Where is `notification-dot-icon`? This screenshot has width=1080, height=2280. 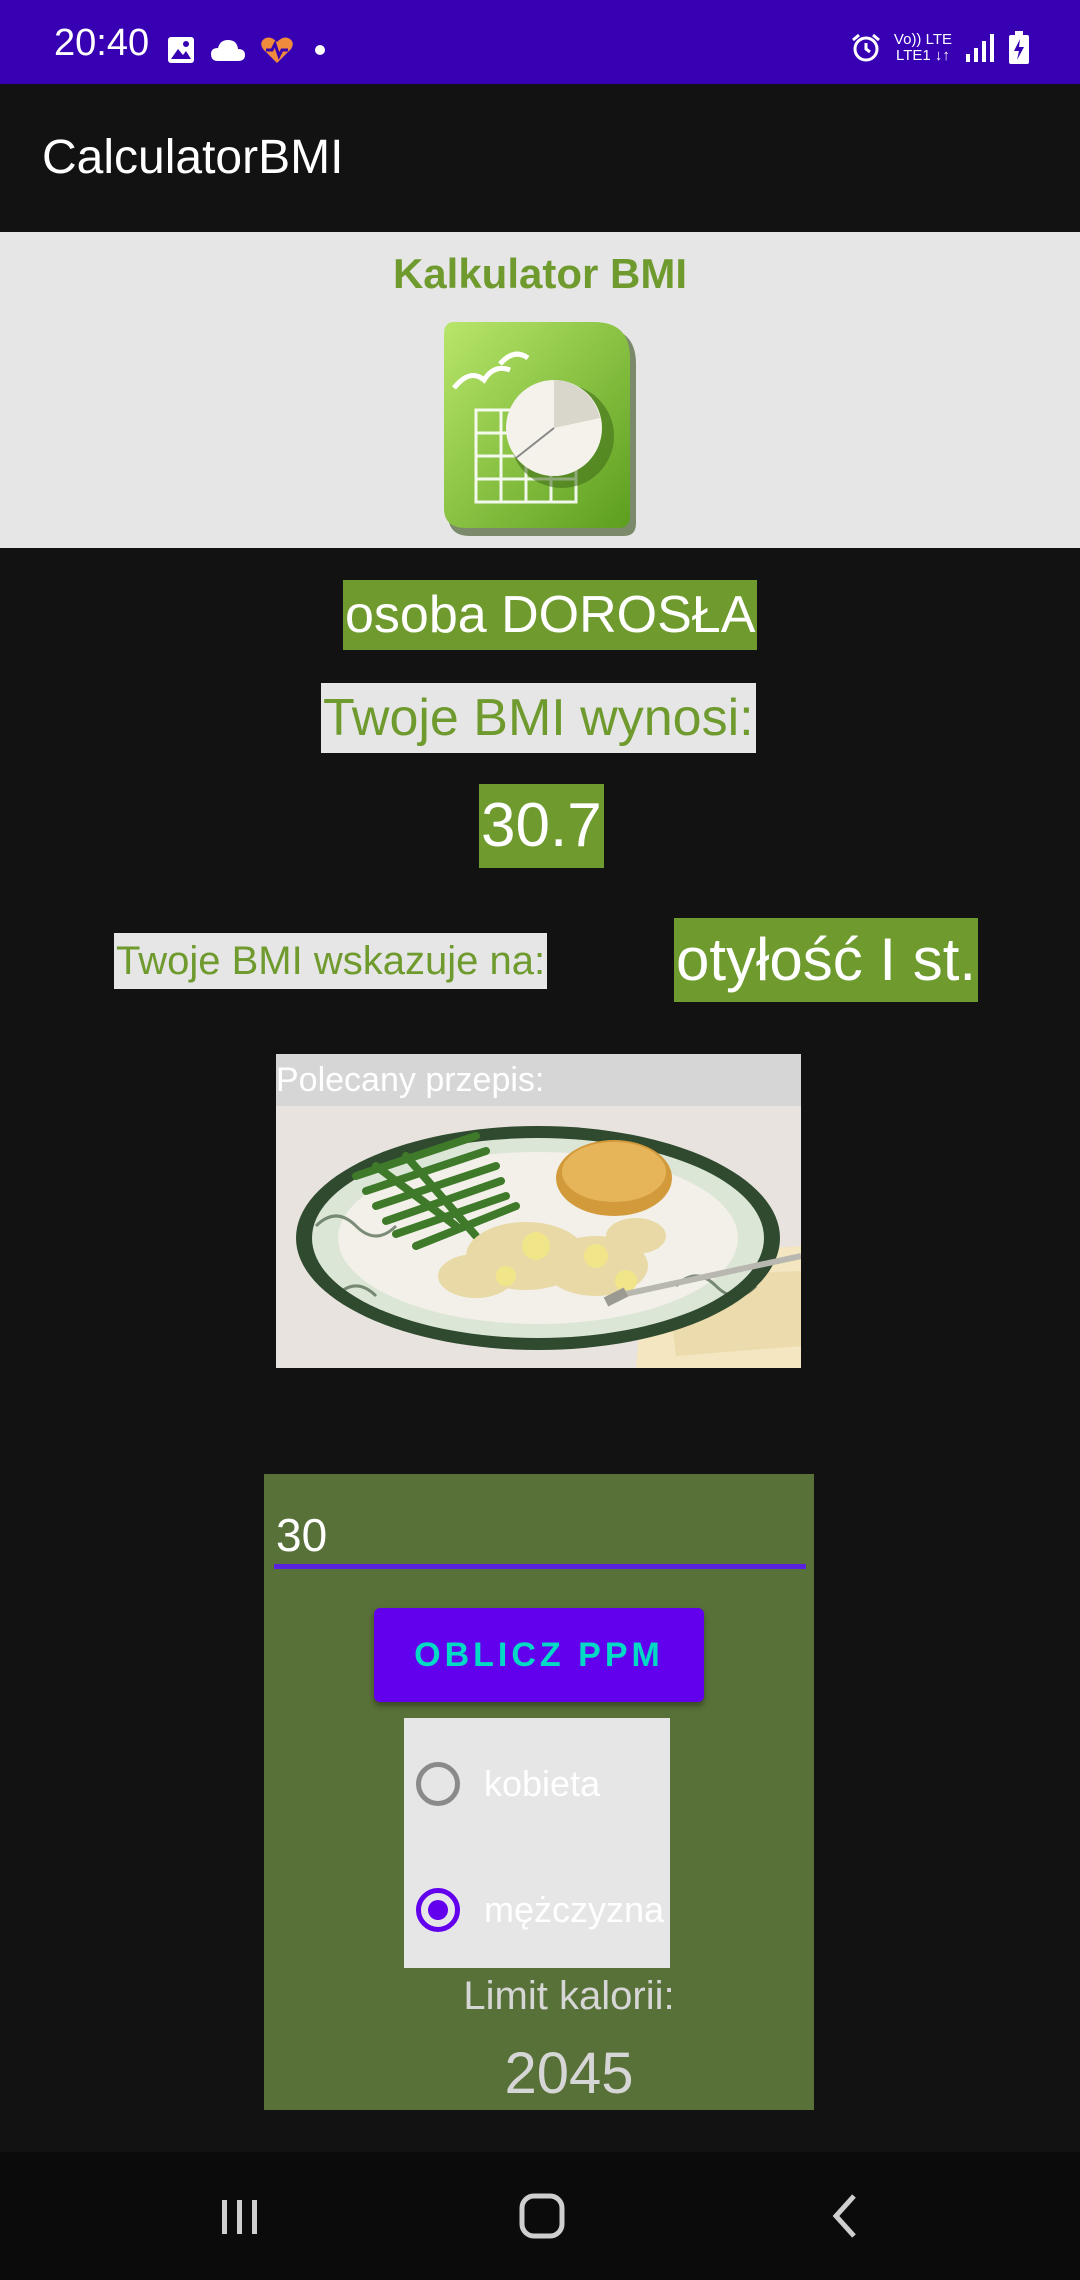 notification-dot-icon is located at coordinates (320, 50).